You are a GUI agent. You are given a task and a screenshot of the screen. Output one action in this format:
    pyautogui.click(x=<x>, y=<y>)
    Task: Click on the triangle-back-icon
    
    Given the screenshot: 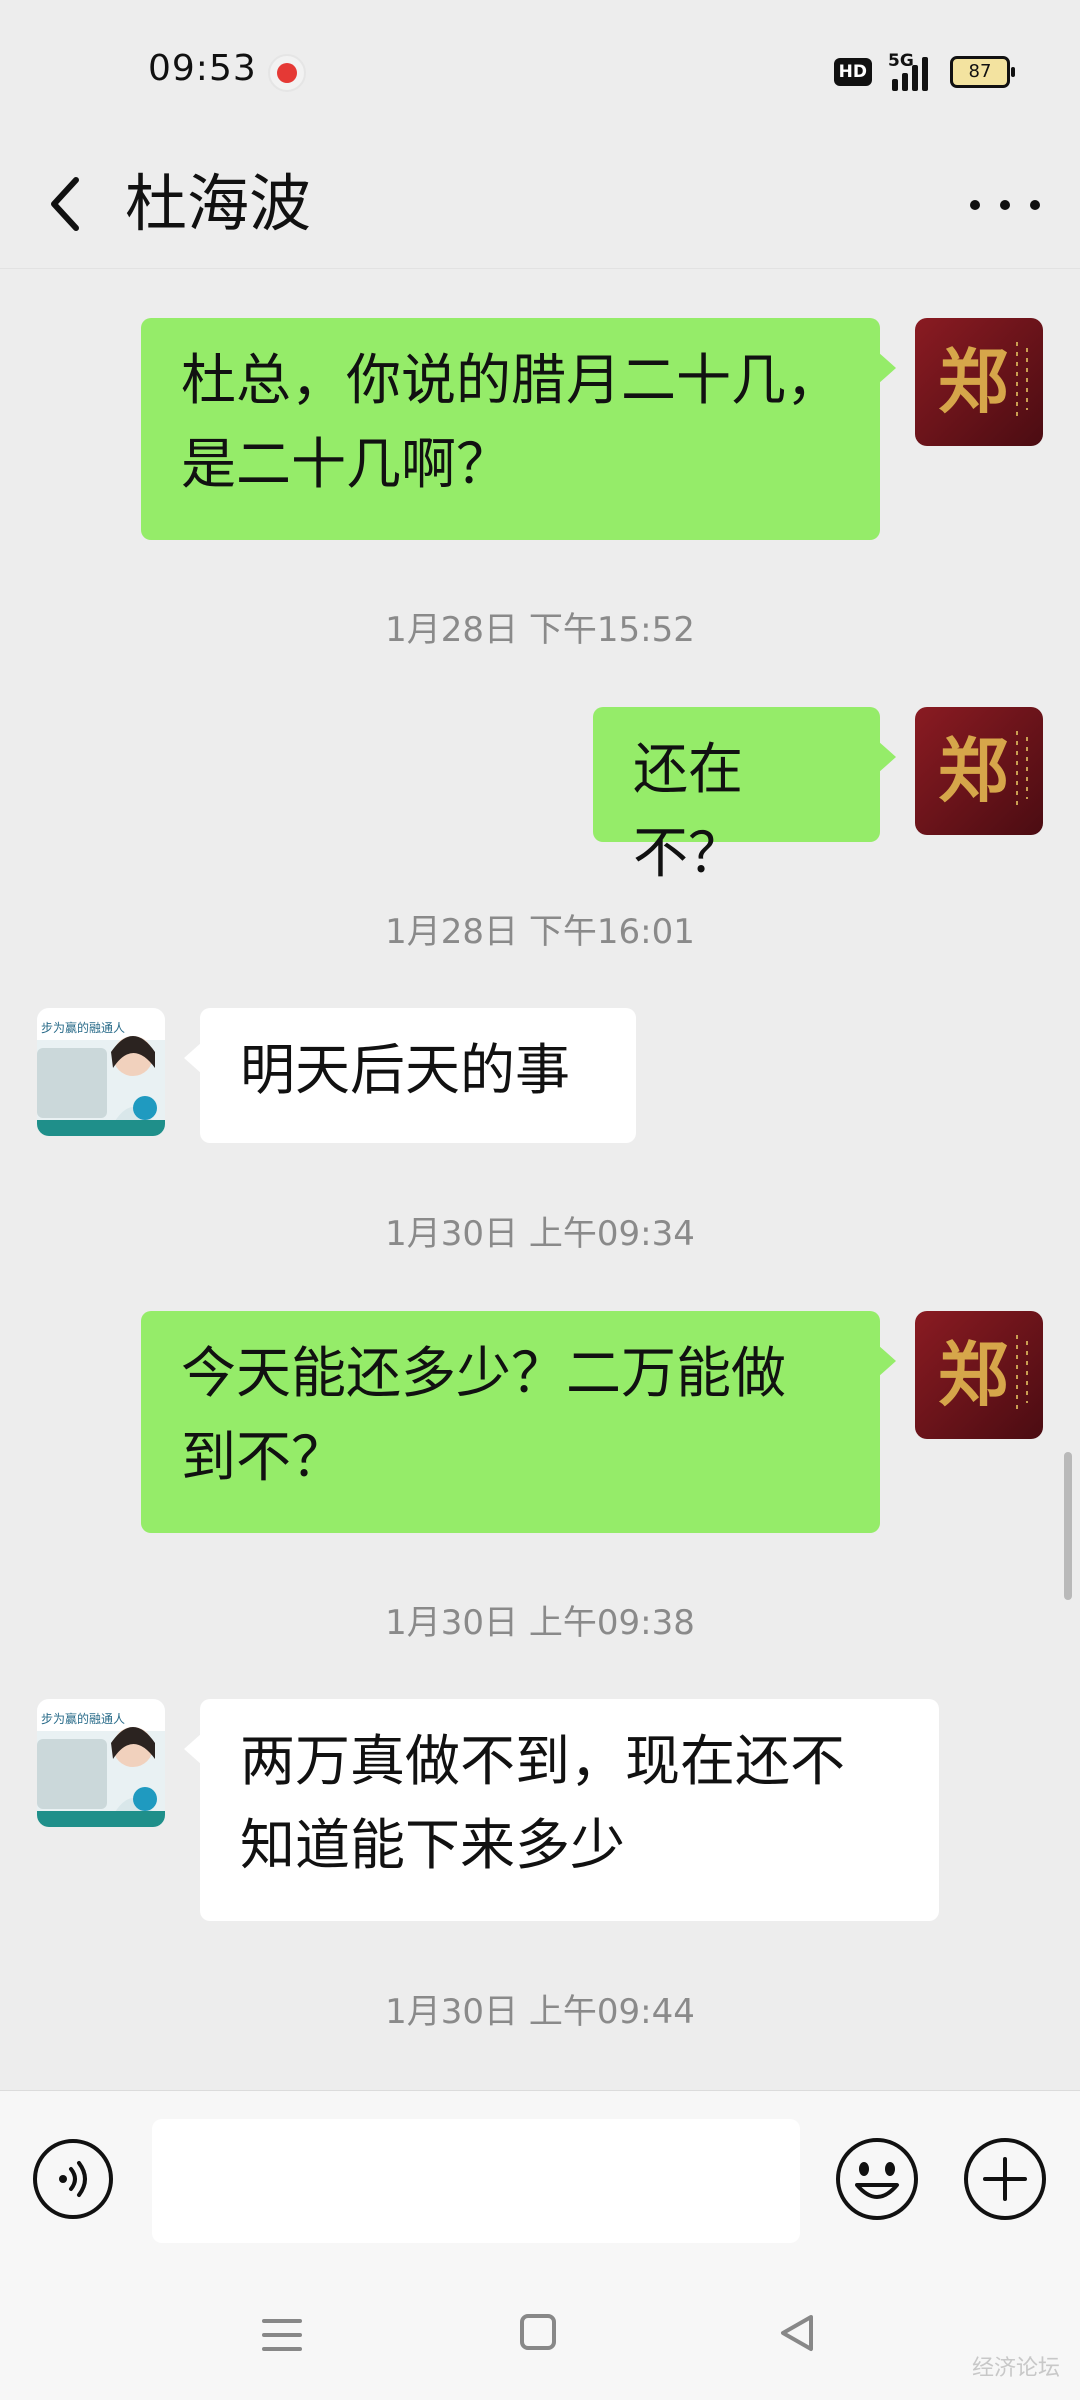 What is the action you would take?
    pyautogui.click(x=797, y=2333)
    